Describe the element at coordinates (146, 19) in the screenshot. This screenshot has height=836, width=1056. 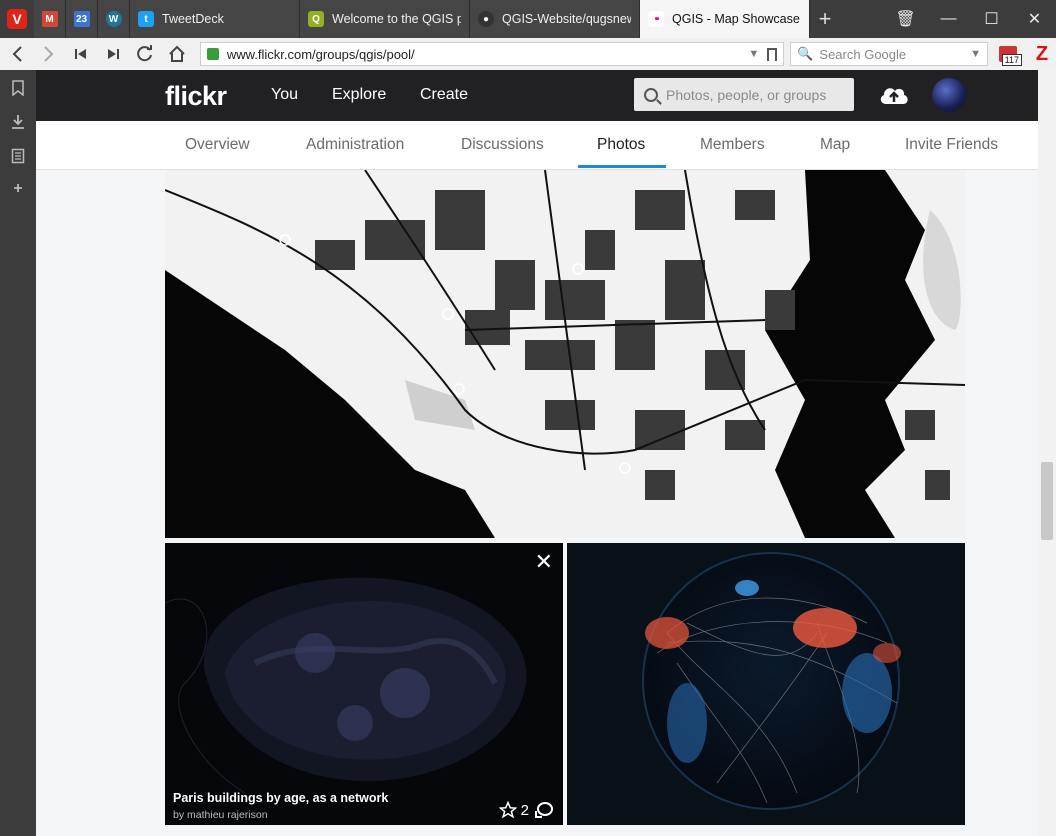
I see `twitter-icon: t` at that location.